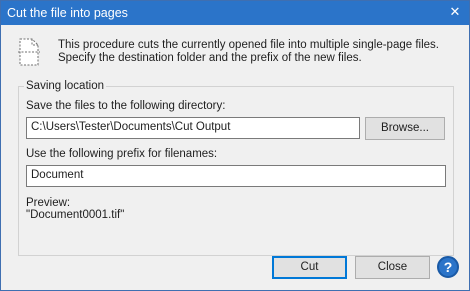  I want to click on window-title: Cut the file into pages, so click(67, 13).